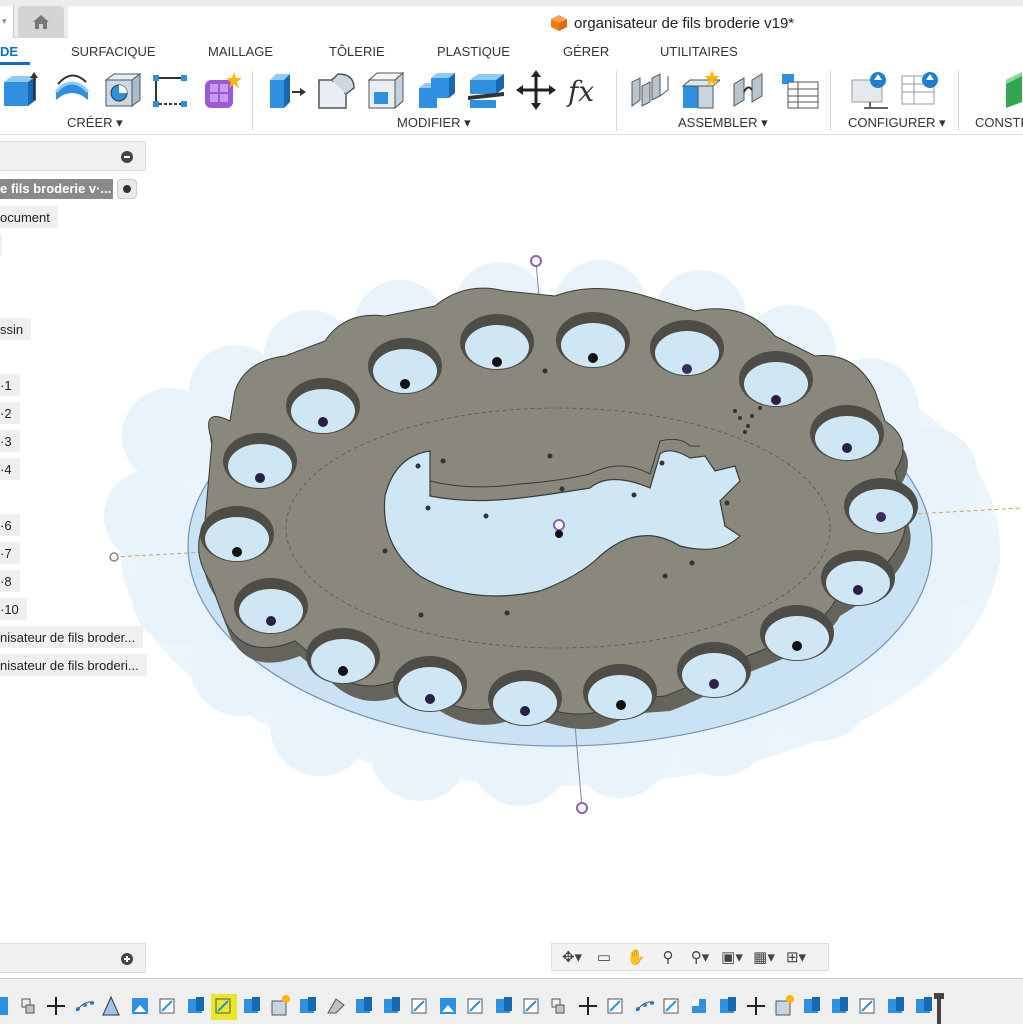 The width and height of the screenshot is (1023, 1024). I want to click on tab-surface: SURFACIQUE, so click(113, 51).